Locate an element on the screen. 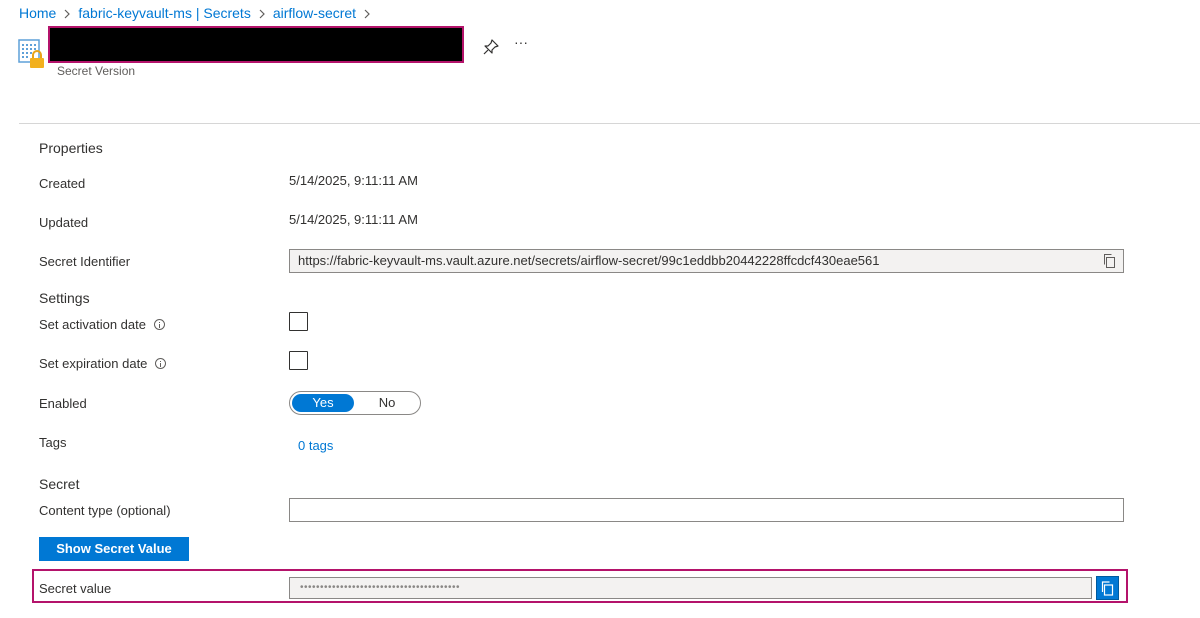 The image size is (1200, 618). enabled-toggle: Yes No is located at coordinates (355, 403).